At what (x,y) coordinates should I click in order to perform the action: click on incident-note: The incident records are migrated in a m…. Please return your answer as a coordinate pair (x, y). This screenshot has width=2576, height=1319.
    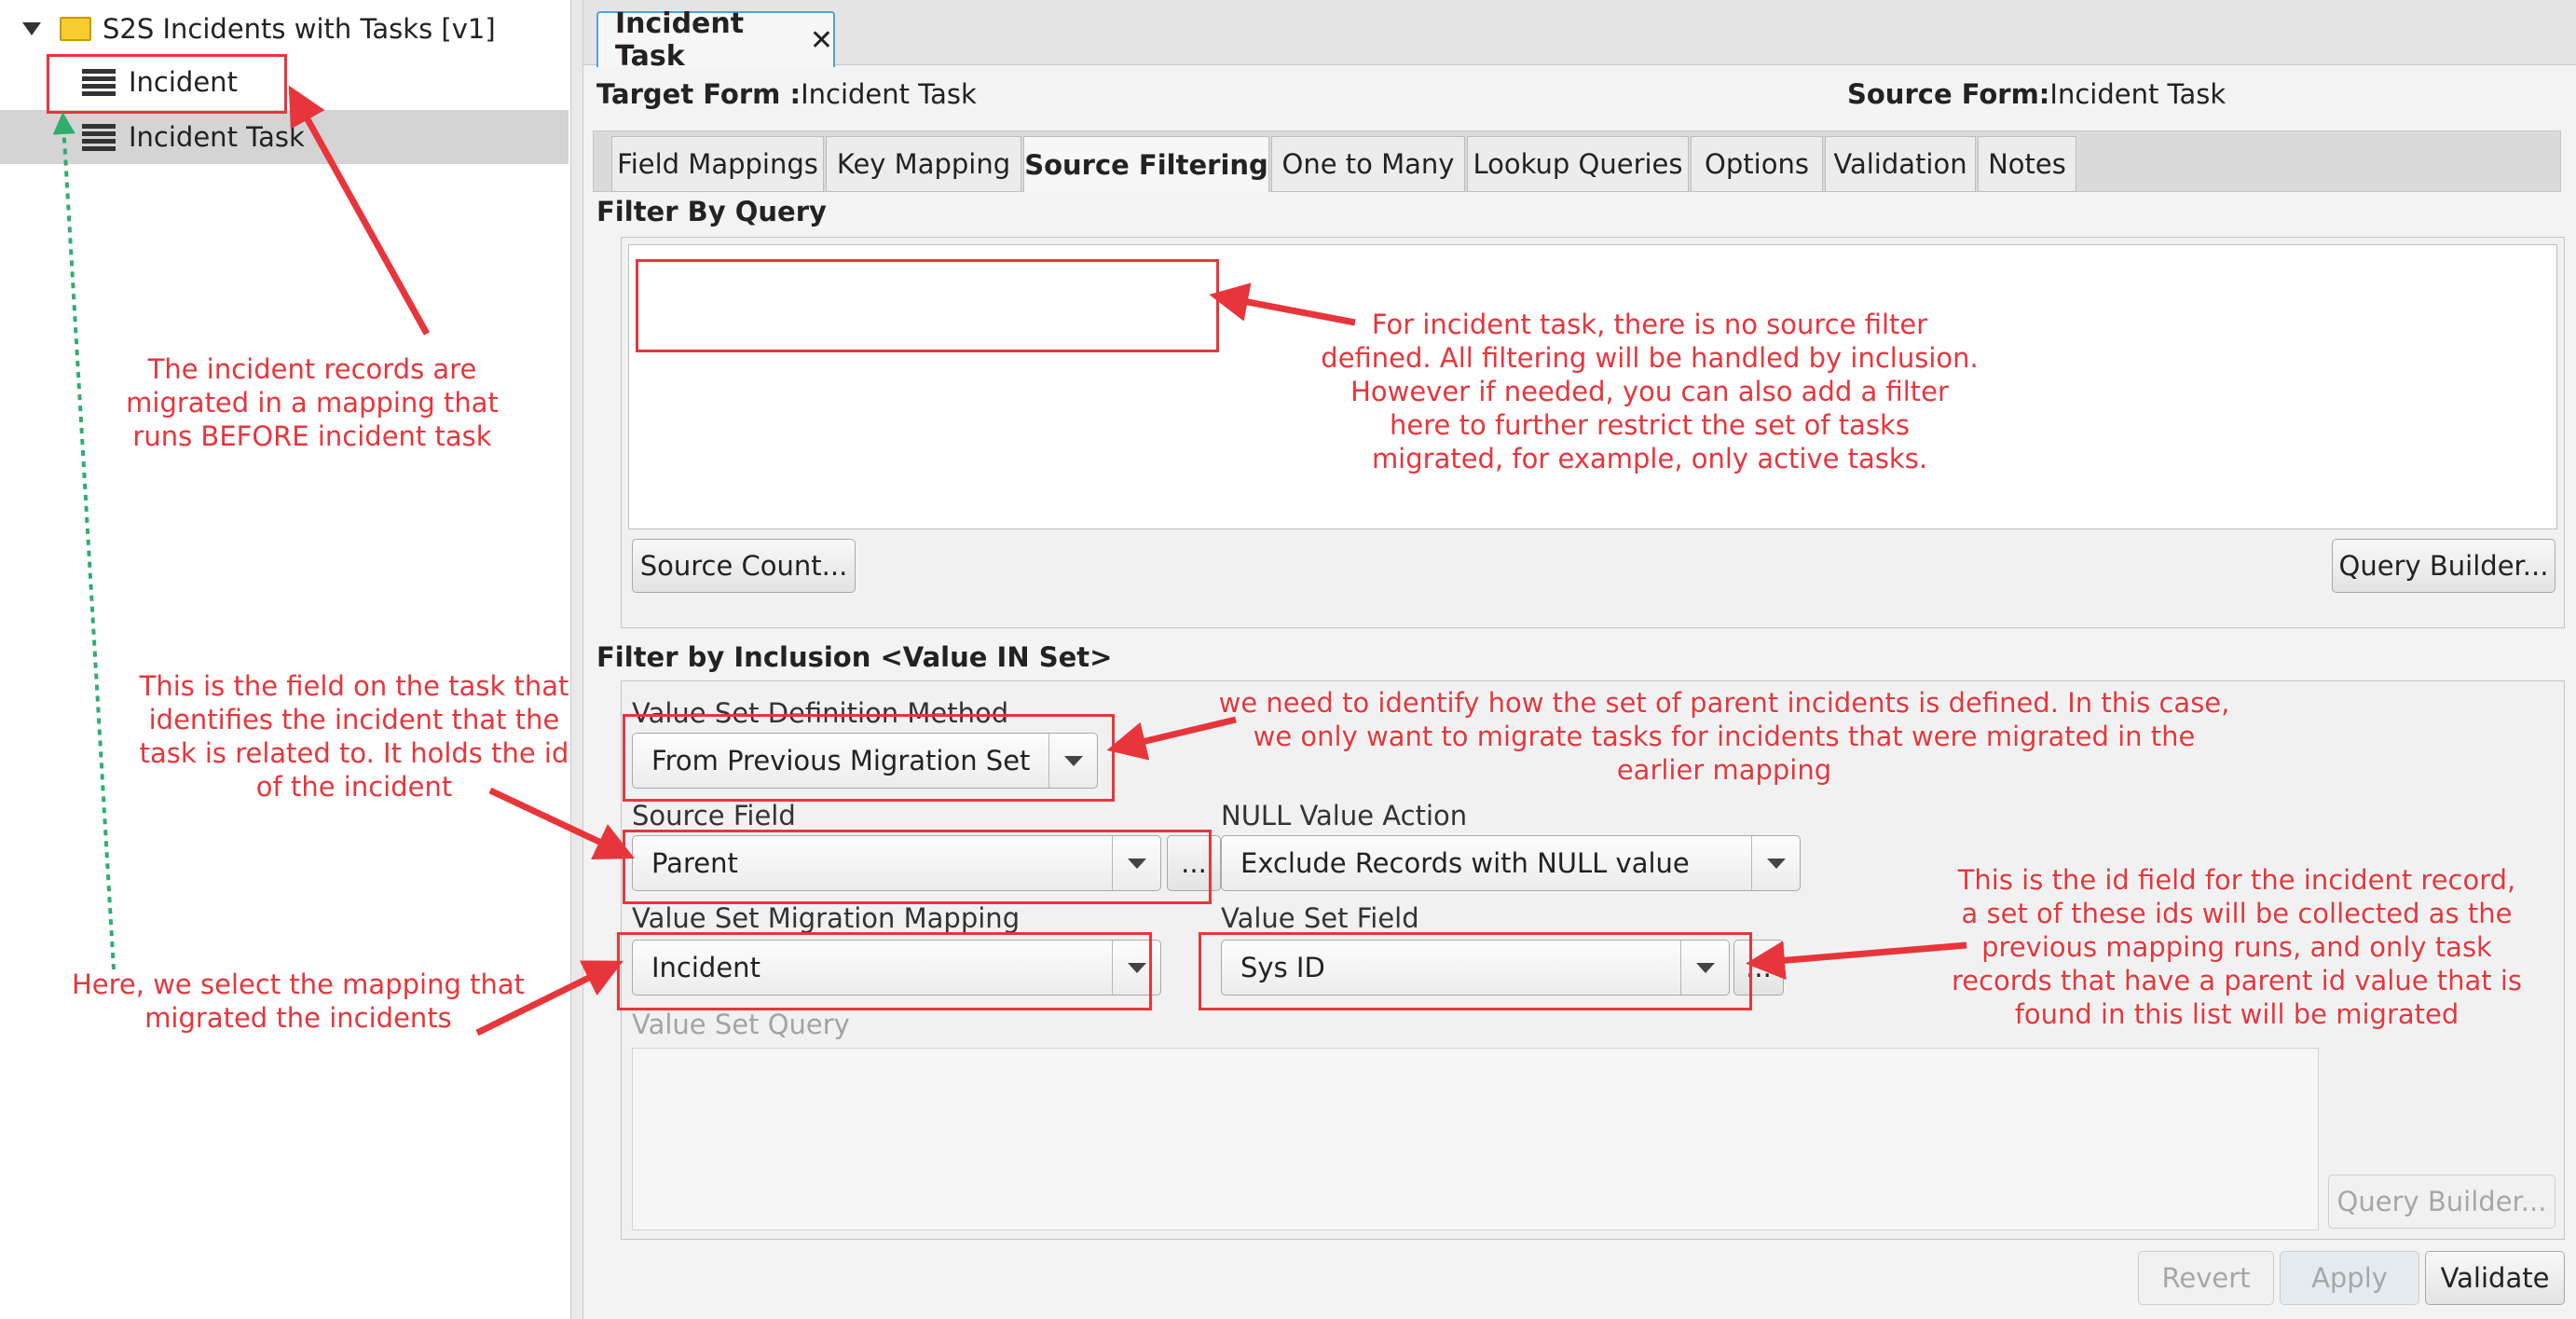
    Looking at the image, I should click on (312, 402).